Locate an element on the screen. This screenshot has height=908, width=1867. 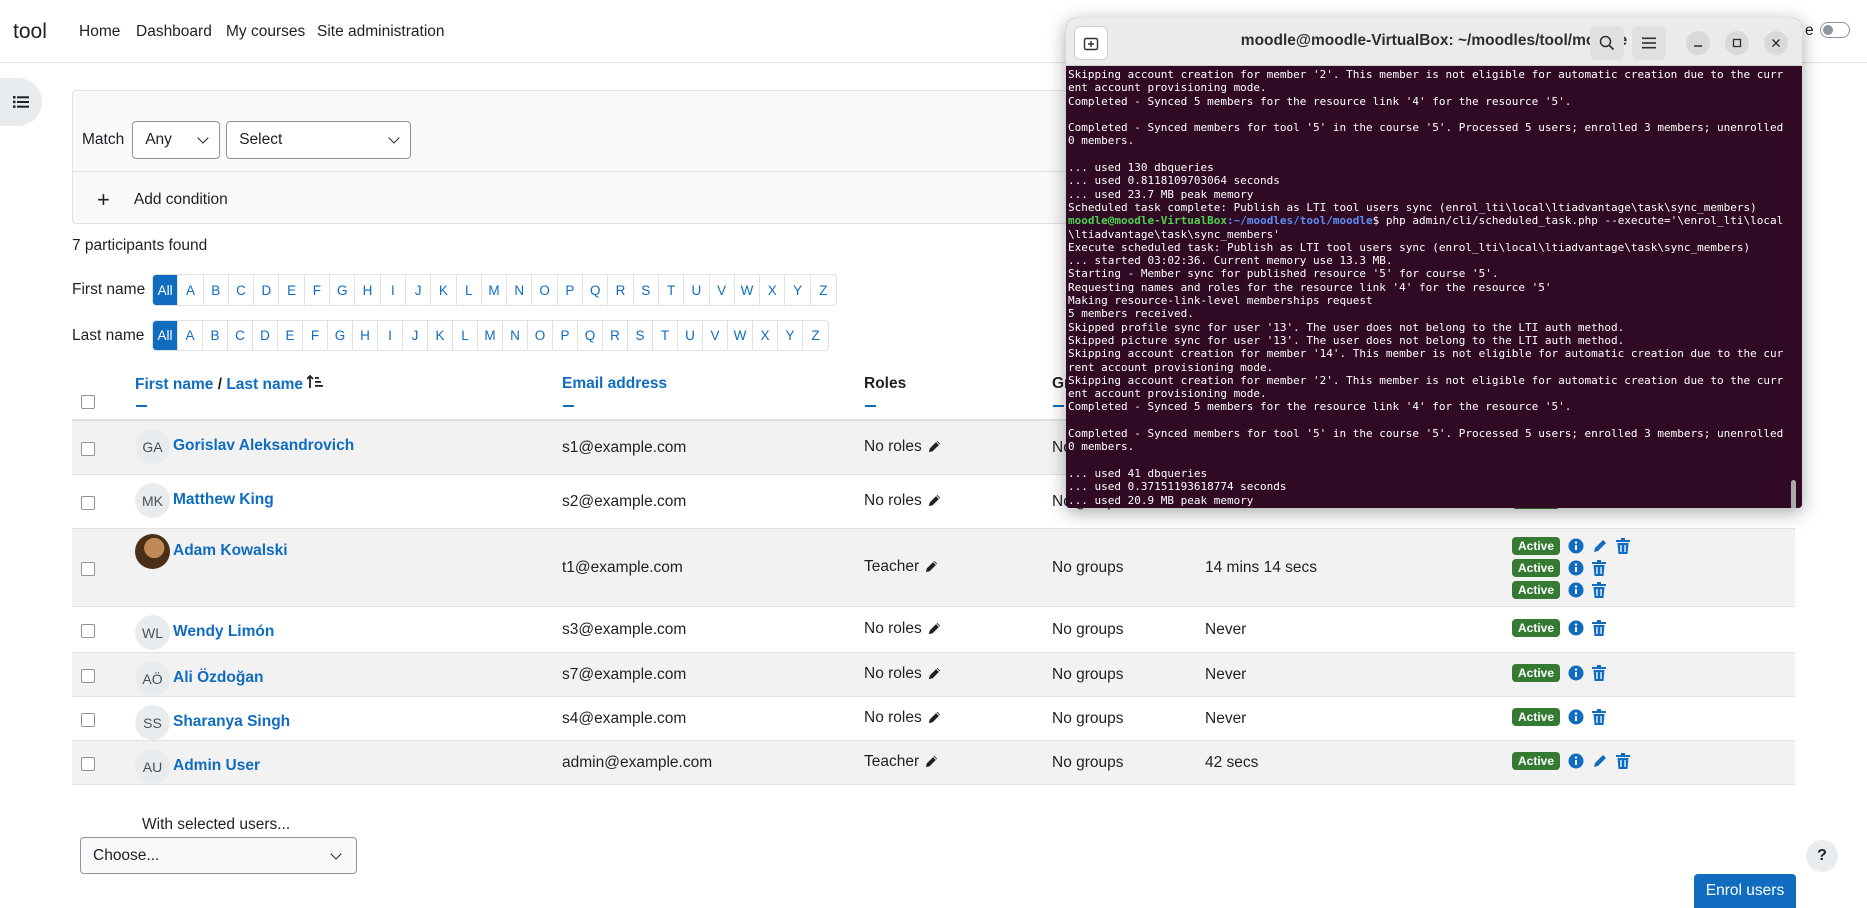
sort-last-name: Last name is located at coordinates (264, 384).